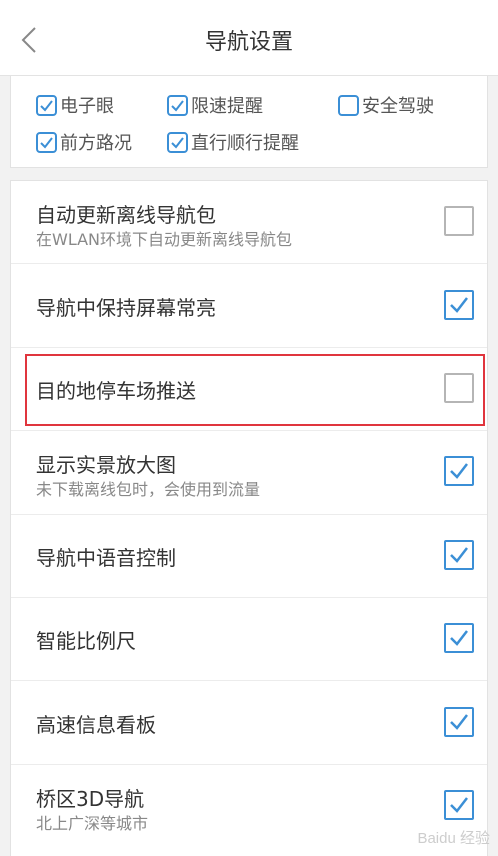 The width and height of the screenshot is (498, 856). Describe the element at coordinates (249, 556) in the screenshot. I see `setting-row-voice-control: 导航中语音控制` at that location.